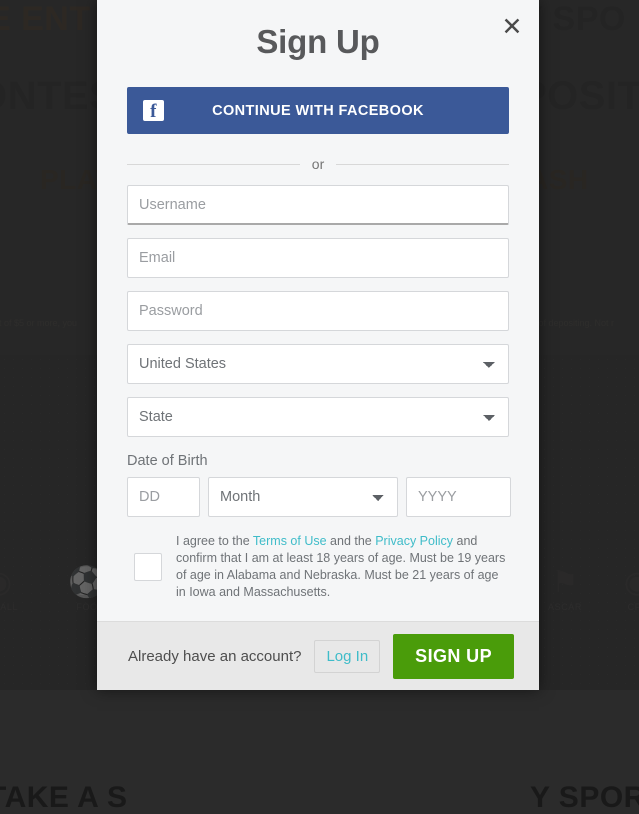 The width and height of the screenshot is (639, 814). I want to click on or-divider: or, so click(318, 164).